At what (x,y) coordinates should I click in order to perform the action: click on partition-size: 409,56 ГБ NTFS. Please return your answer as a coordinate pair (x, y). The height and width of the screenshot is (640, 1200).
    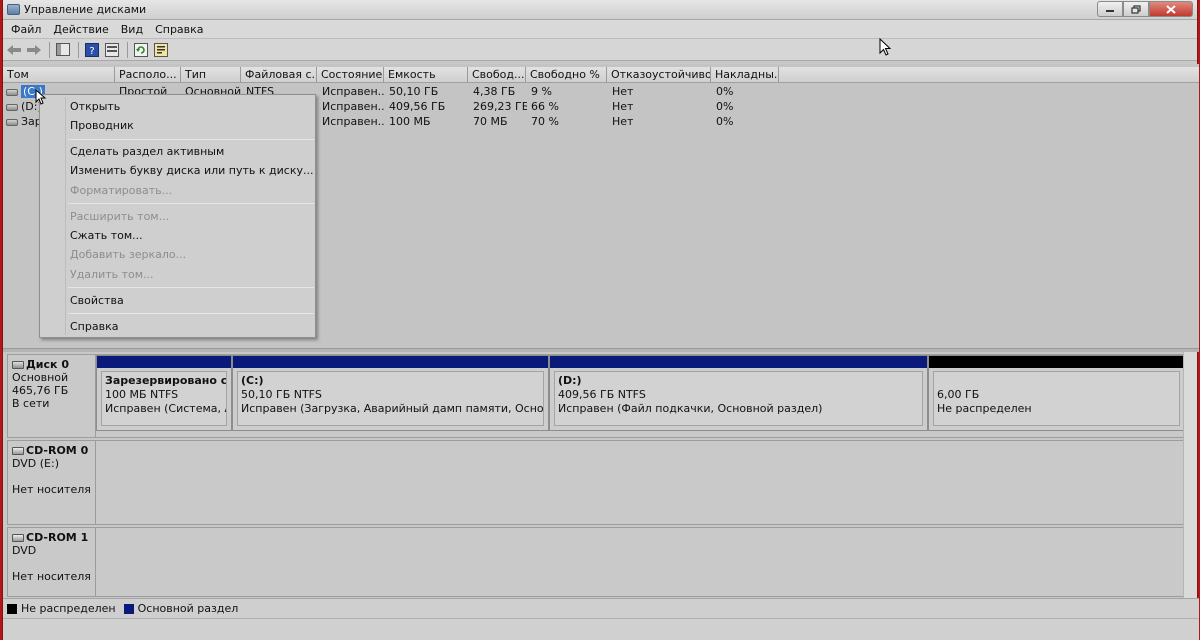
    Looking at the image, I should click on (602, 394).